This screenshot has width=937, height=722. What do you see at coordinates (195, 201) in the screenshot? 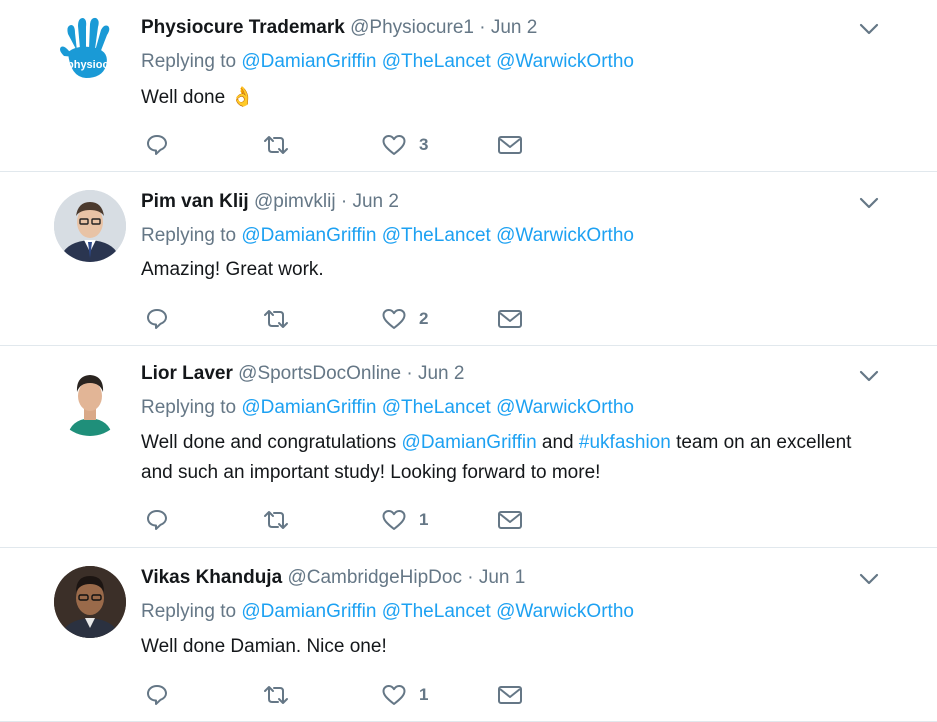
I see `display-name: Pim van Klij` at bounding box center [195, 201].